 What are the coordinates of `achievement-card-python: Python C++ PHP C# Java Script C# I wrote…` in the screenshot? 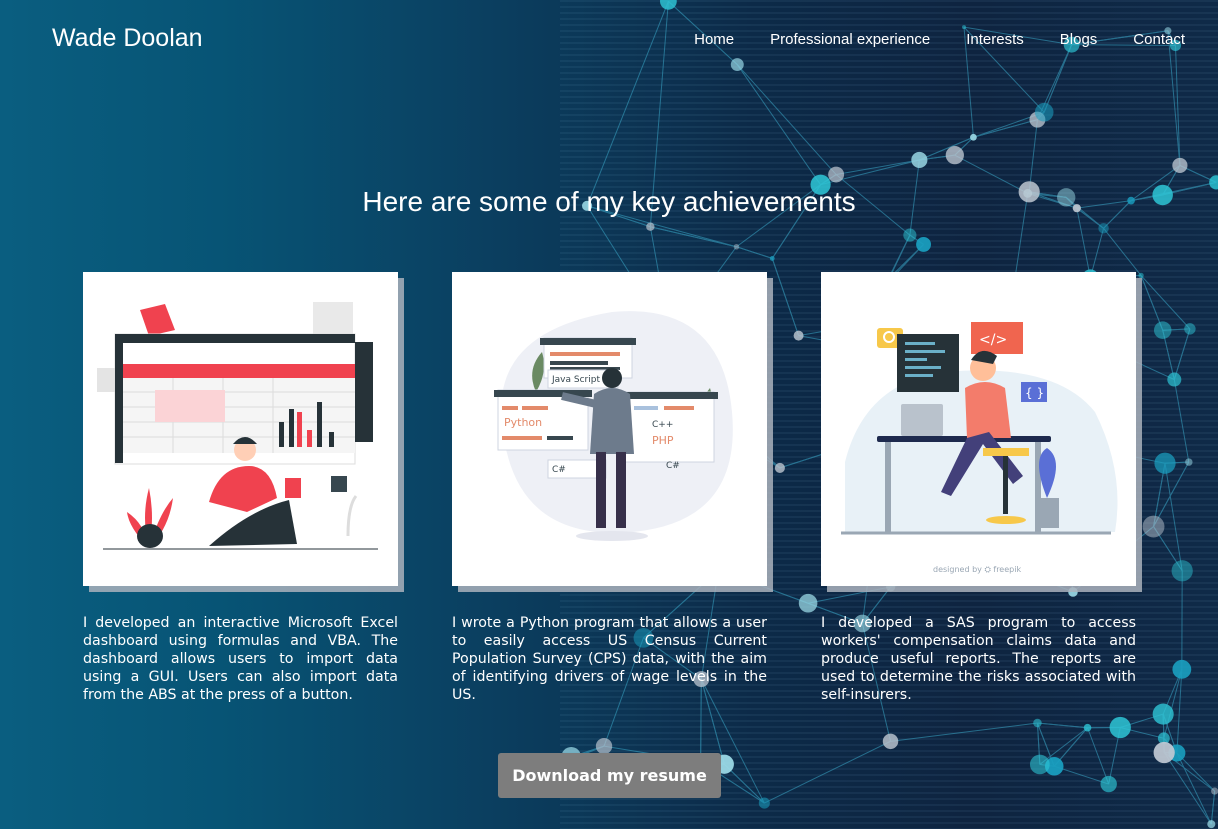 It's located at (609, 487).